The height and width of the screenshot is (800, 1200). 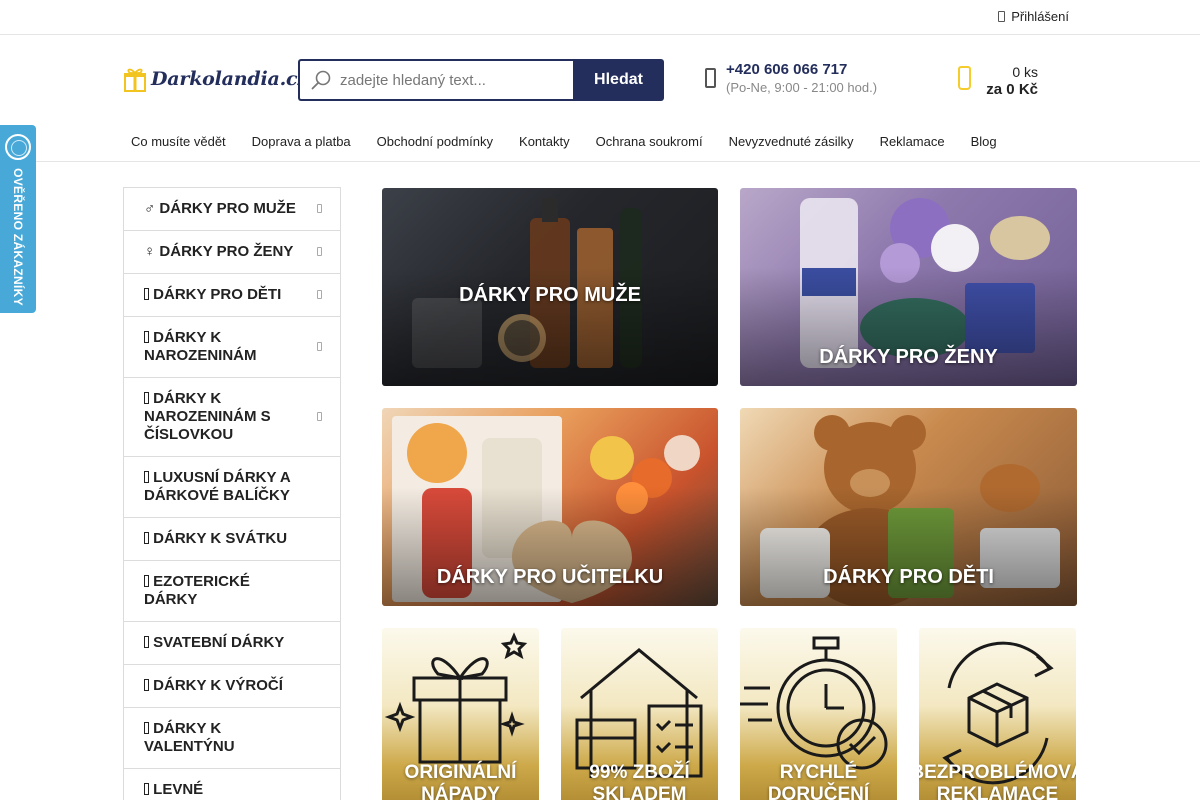 What do you see at coordinates (1025, 72) in the screenshot?
I see `cart-count: 0 ks` at bounding box center [1025, 72].